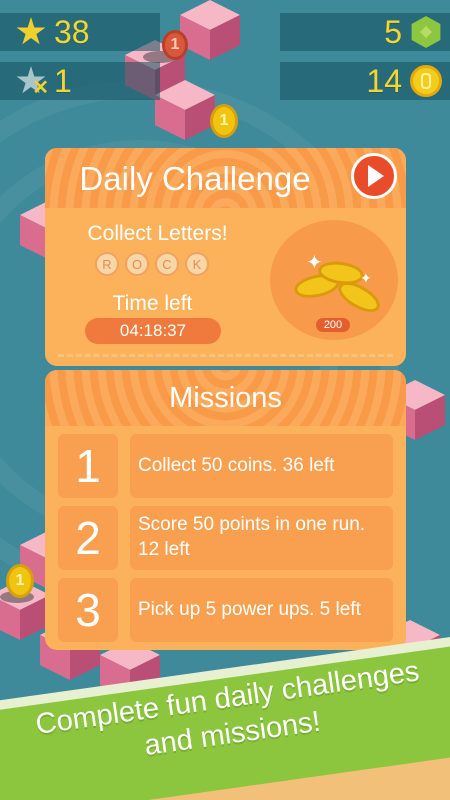  I want to click on stars-counter: 38, so click(80, 32).